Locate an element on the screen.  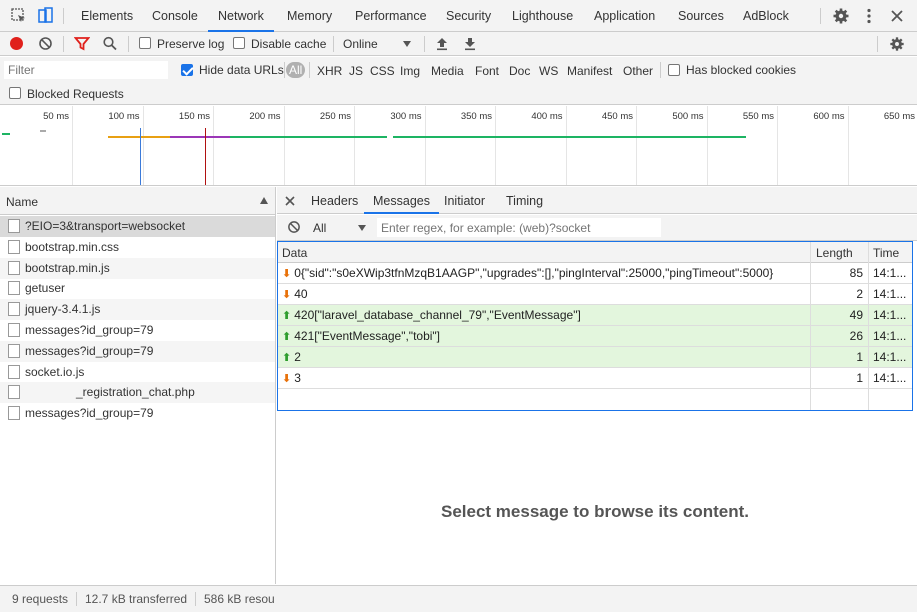
search-icon is located at coordinates (110, 43).